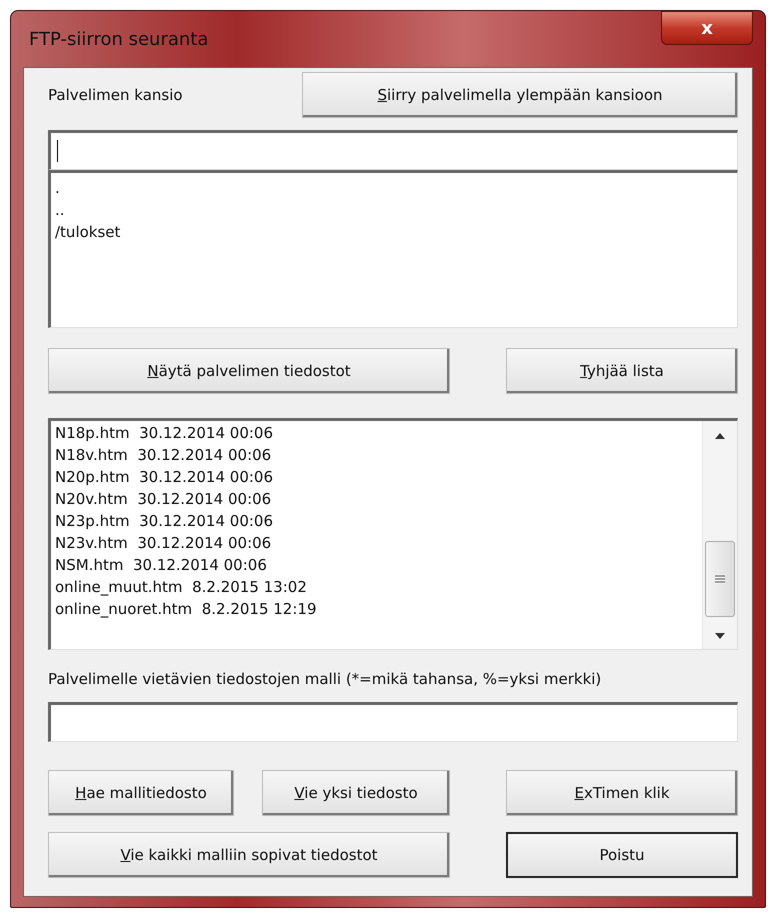  What do you see at coordinates (394, 188) in the screenshot?
I see `folder-list-item: .` at bounding box center [394, 188].